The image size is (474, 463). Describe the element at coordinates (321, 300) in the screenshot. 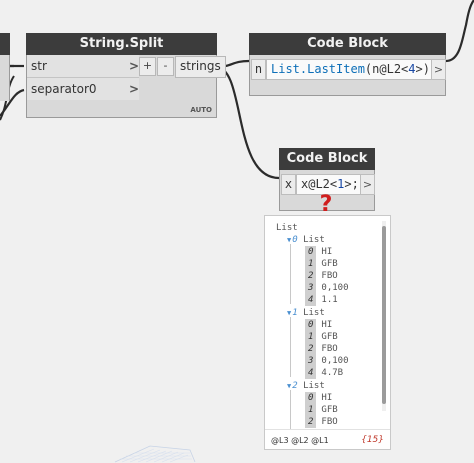

I see `list-item: 4 1.1` at that location.